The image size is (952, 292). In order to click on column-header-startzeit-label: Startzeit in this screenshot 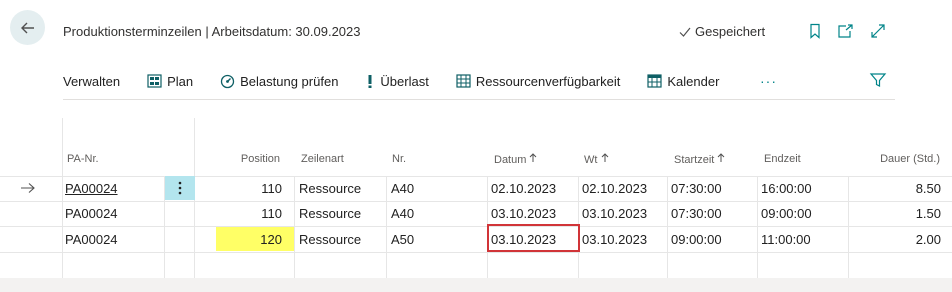, I will do `click(694, 160)`.